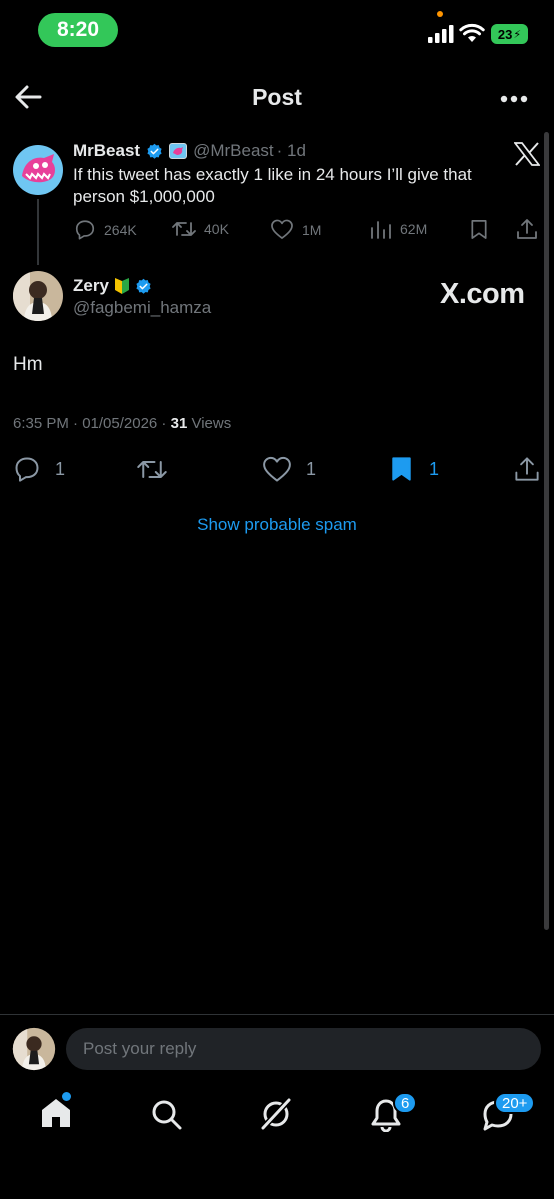 The image size is (554, 1199). I want to click on quoted-tweet-header: MrBeast @MrBeast · 1d, so click(189, 151).